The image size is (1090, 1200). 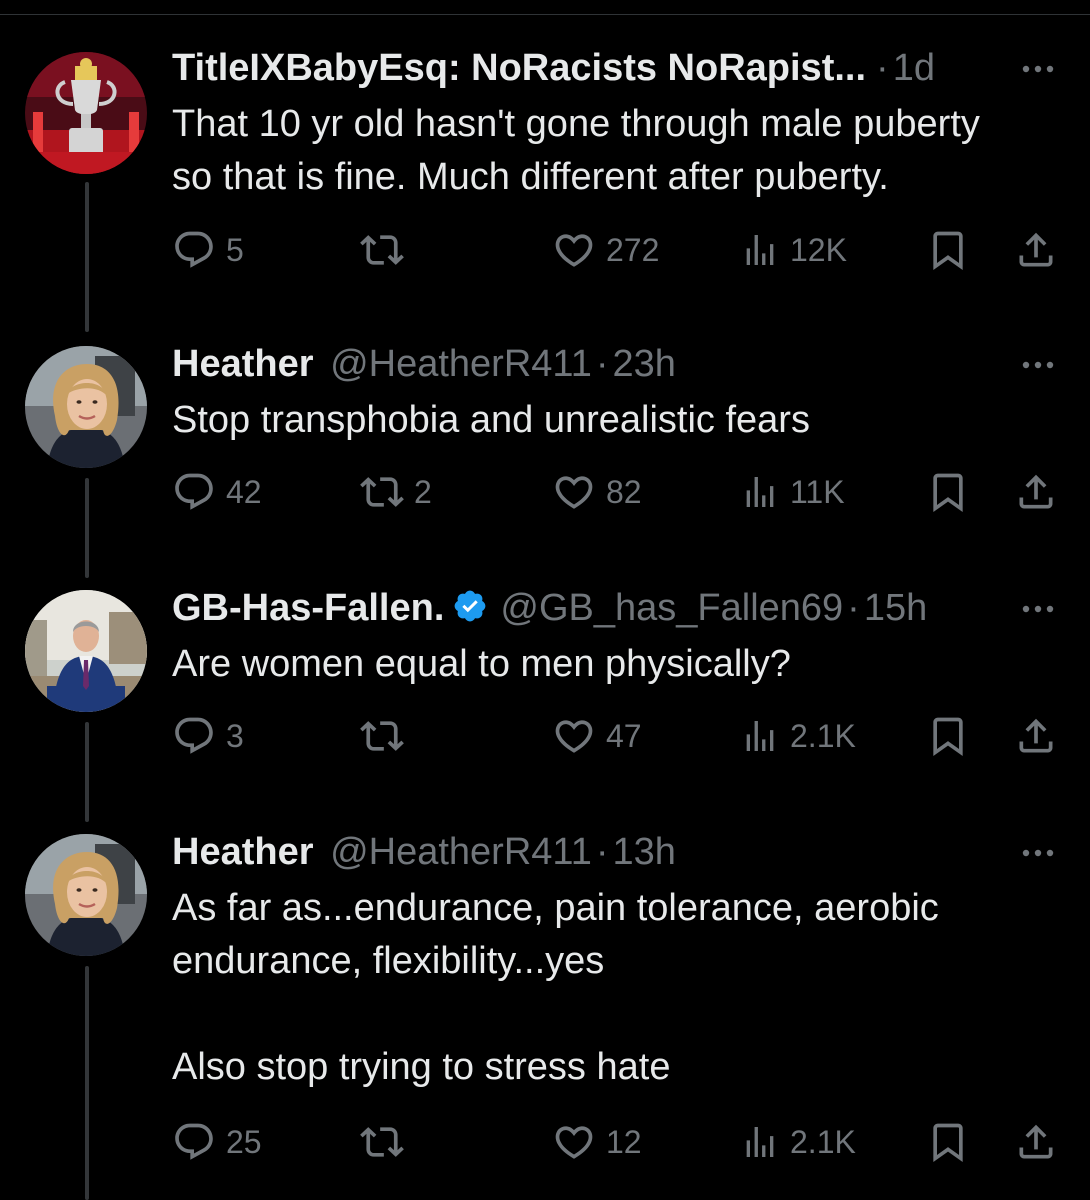 What do you see at coordinates (597, 1142) in the screenshot?
I see `like-button: 12` at bounding box center [597, 1142].